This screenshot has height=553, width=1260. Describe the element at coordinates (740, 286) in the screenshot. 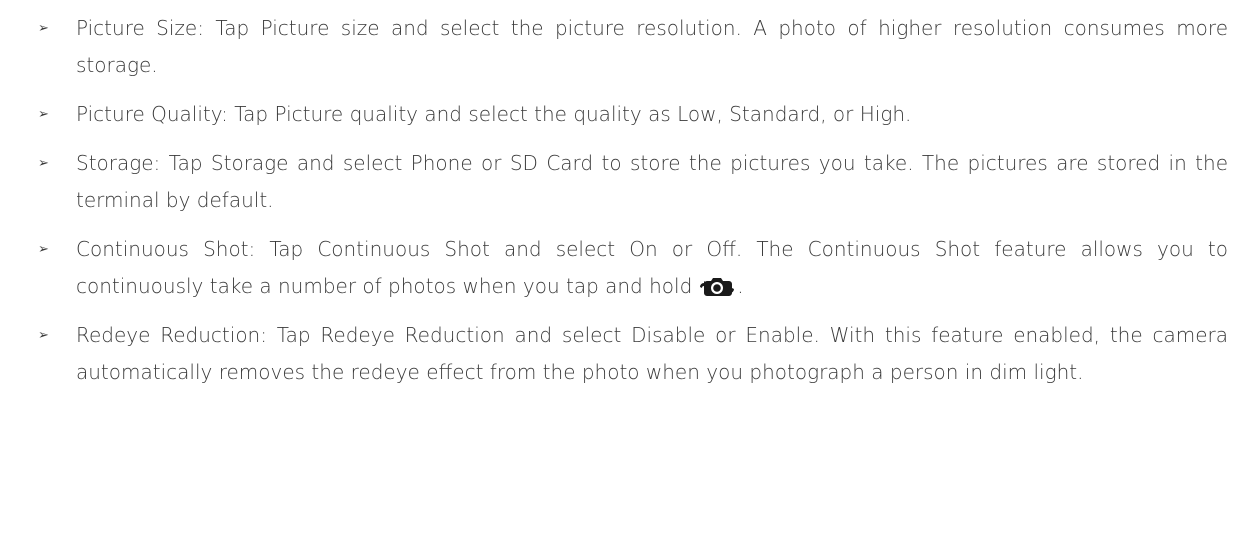

I see `sentence-period: .` at that location.